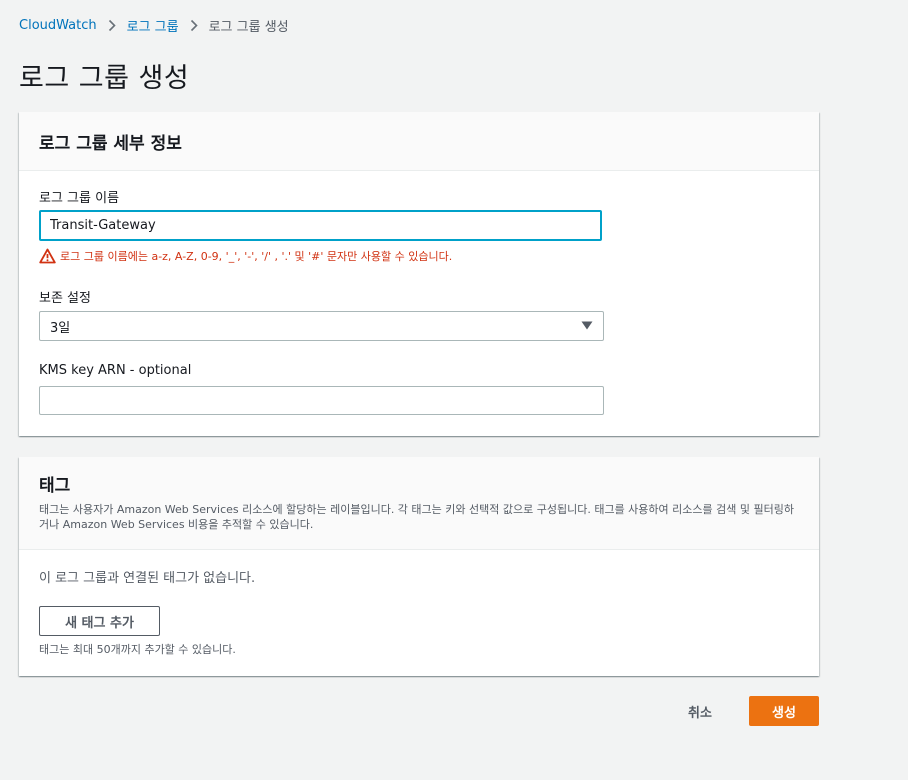 The height and width of the screenshot is (780, 908). Describe the element at coordinates (147, 578) in the screenshot. I see `no-tags-message: 이 로그 그룹과 연결된 태그가 없습니다.` at that location.